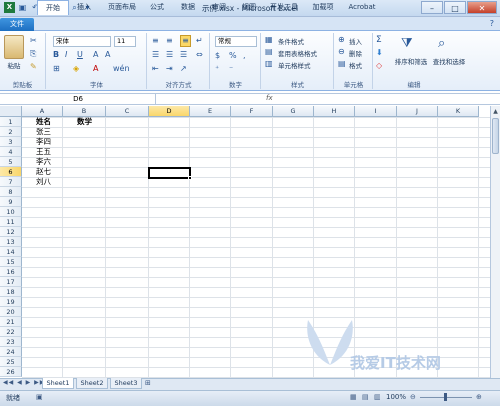 The height and width of the screenshot is (406, 500). Describe the element at coordinates (11, 111) in the screenshot. I see `select-all-corner` at that location.